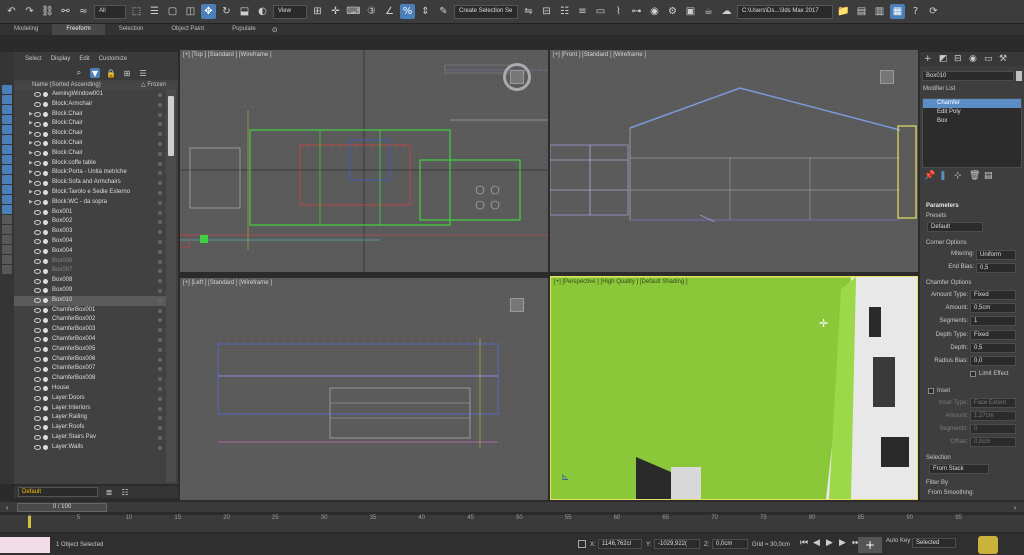 This screenshot has height=555, width=1024. Describe the element at coordinates (95, 73) in the screenshot. I see `filter-funnel-icon: ▼` at that location.